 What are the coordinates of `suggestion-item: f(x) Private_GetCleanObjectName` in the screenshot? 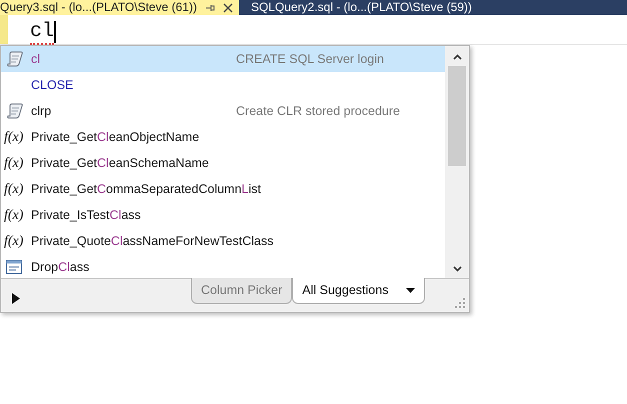 It's located at (223, 137).